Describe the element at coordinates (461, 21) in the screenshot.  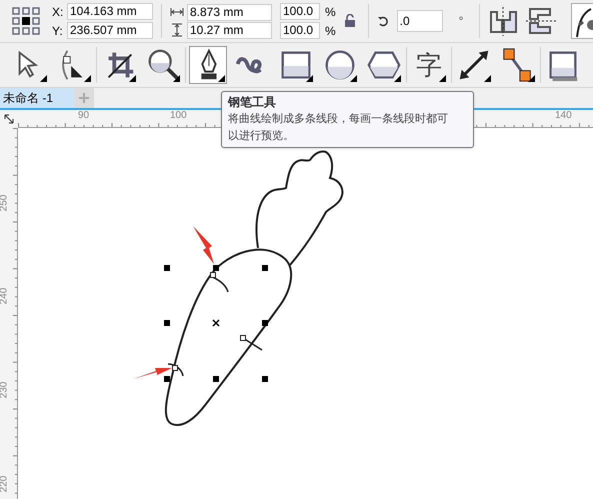
I see `degree-sign: °` at that location.